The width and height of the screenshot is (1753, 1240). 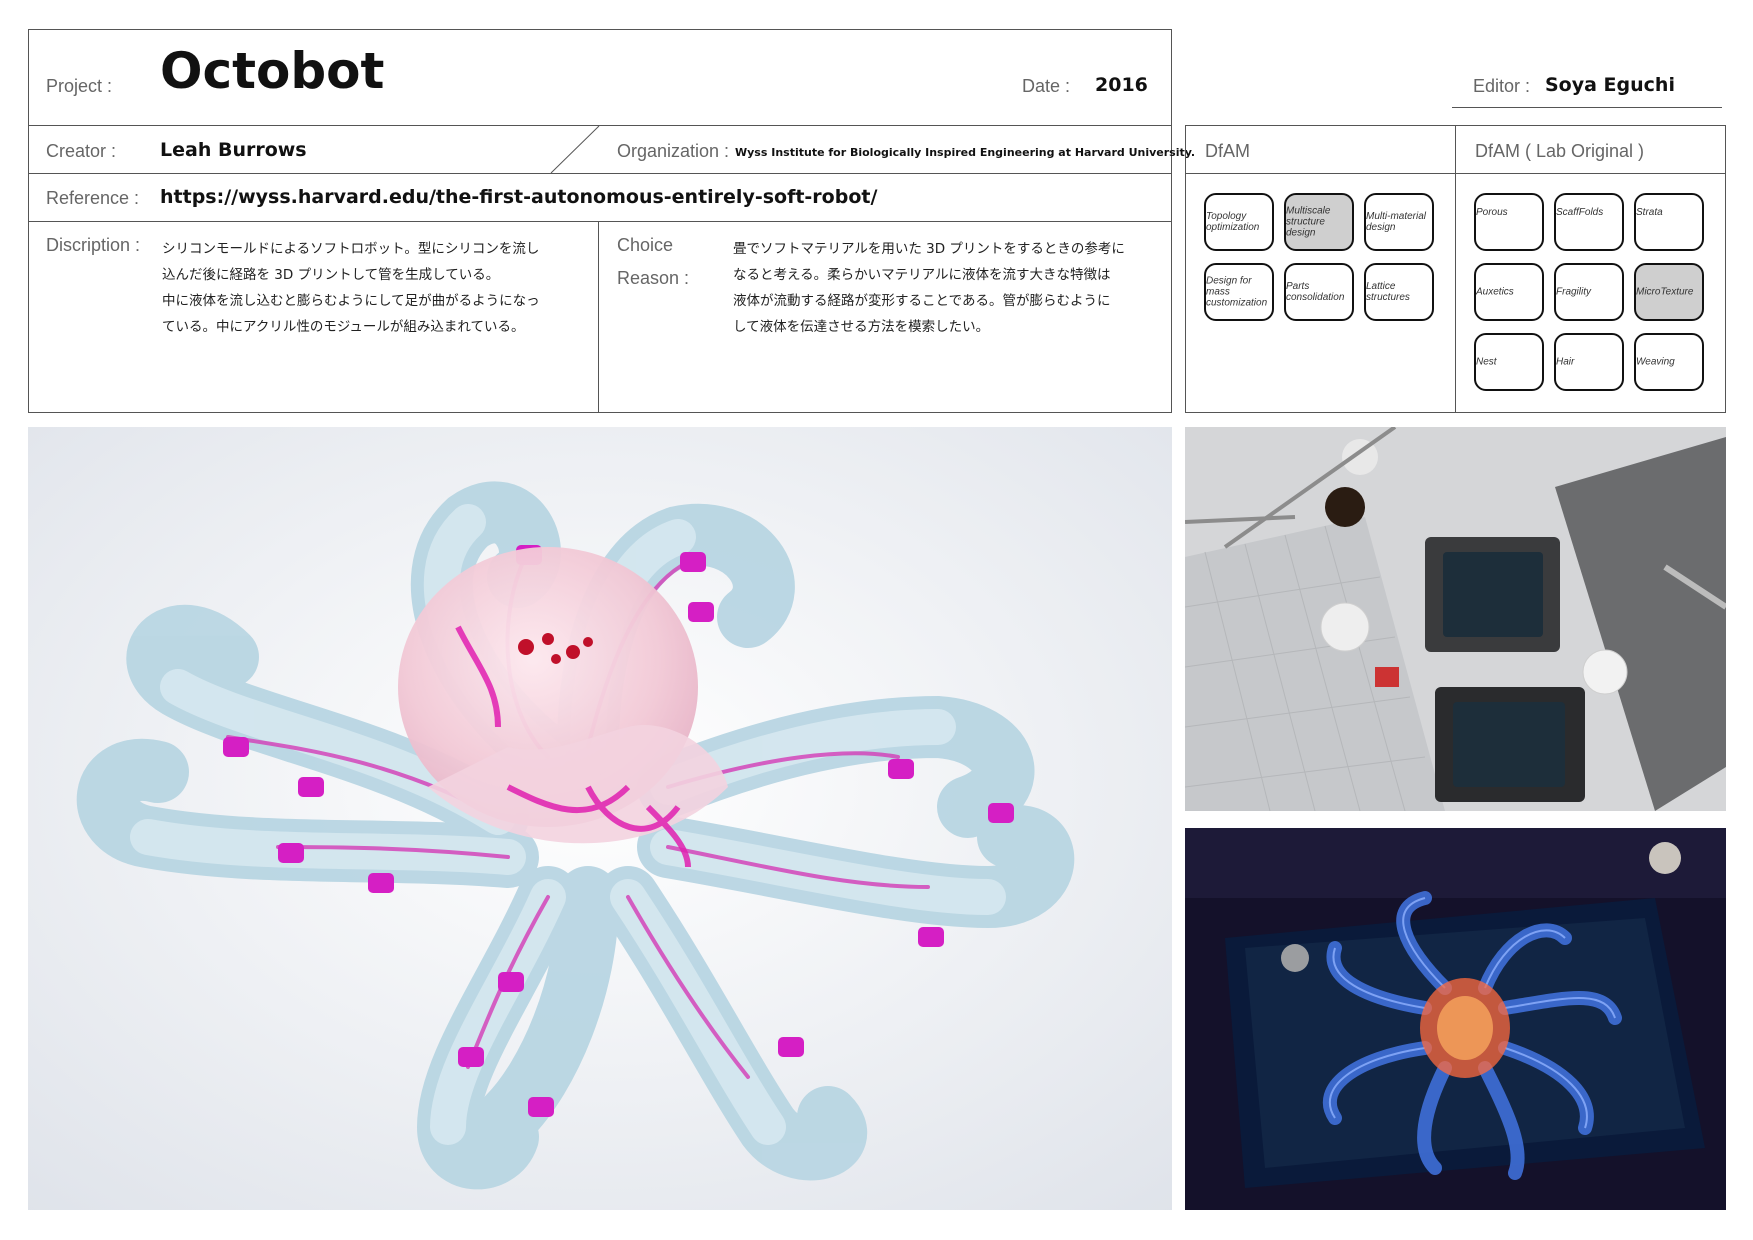 I want to click on dfam-chip-parts-consolidation: Parts consolidation, so click(x=1319, y=292).